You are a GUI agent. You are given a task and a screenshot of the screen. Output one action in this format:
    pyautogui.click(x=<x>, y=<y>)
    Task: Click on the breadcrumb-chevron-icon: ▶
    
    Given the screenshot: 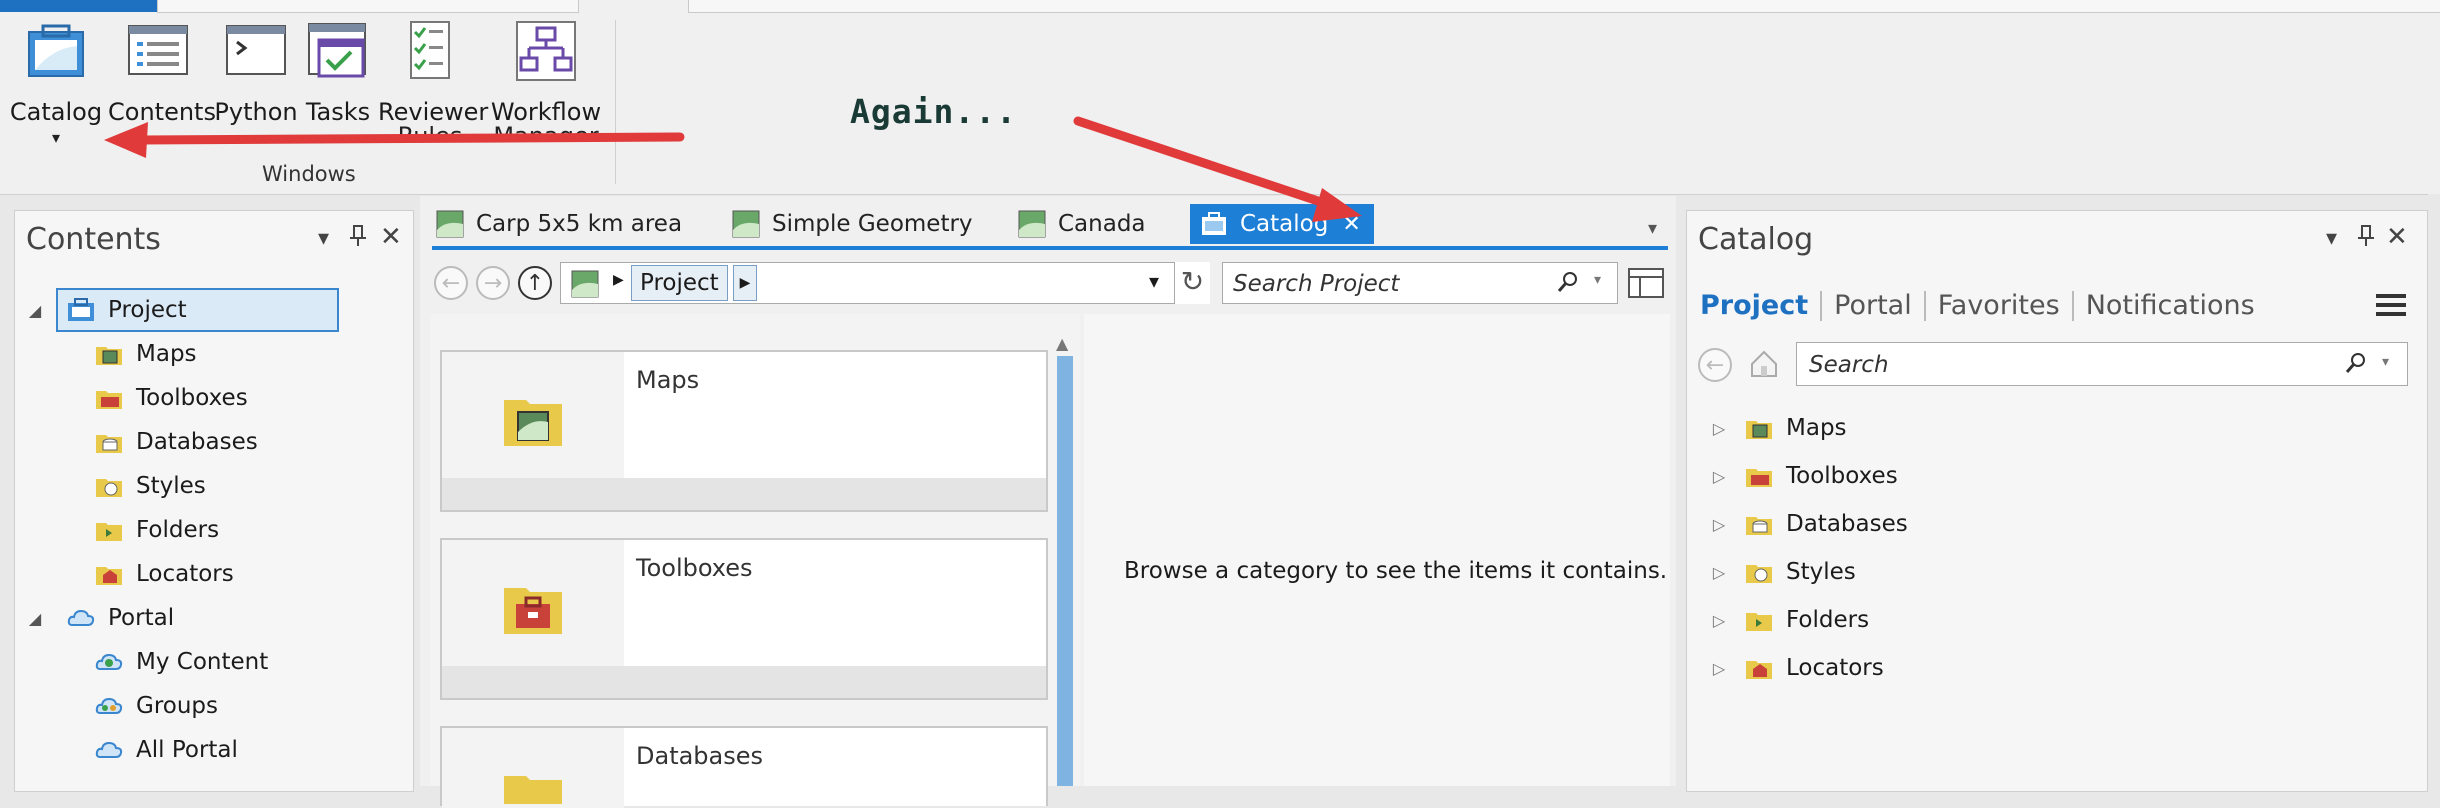 What is the action you would take?
    pyautogui.click(x=745, y=283)
    